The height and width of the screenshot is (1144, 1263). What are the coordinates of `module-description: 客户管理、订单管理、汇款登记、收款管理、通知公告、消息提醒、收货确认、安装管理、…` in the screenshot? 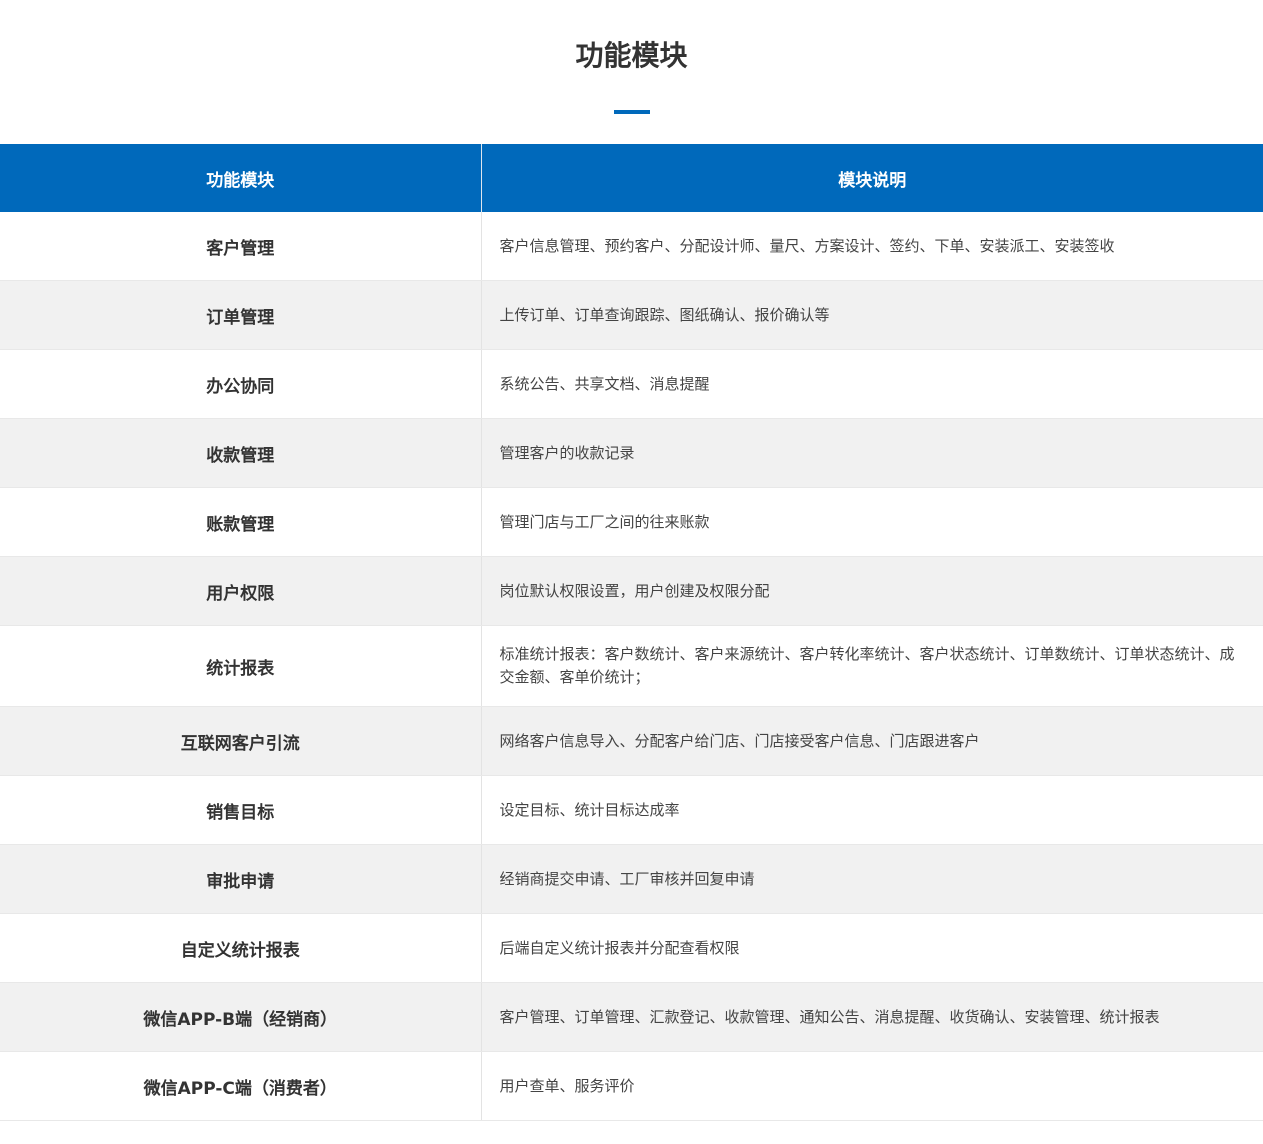 It's located at (871, 1017).